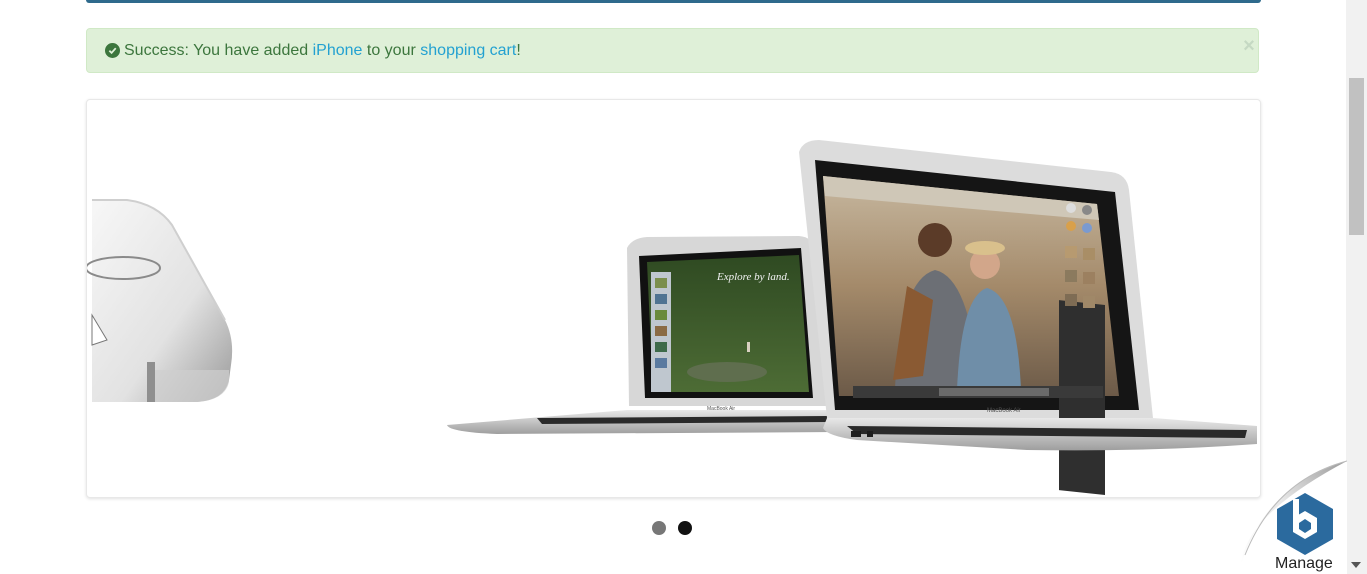 The image size is (1367, 574). Describe the element at coordinates (643, 335) in the screenshot. I see `macbook-back-image: Explore by land. MacBook Air` at that location.